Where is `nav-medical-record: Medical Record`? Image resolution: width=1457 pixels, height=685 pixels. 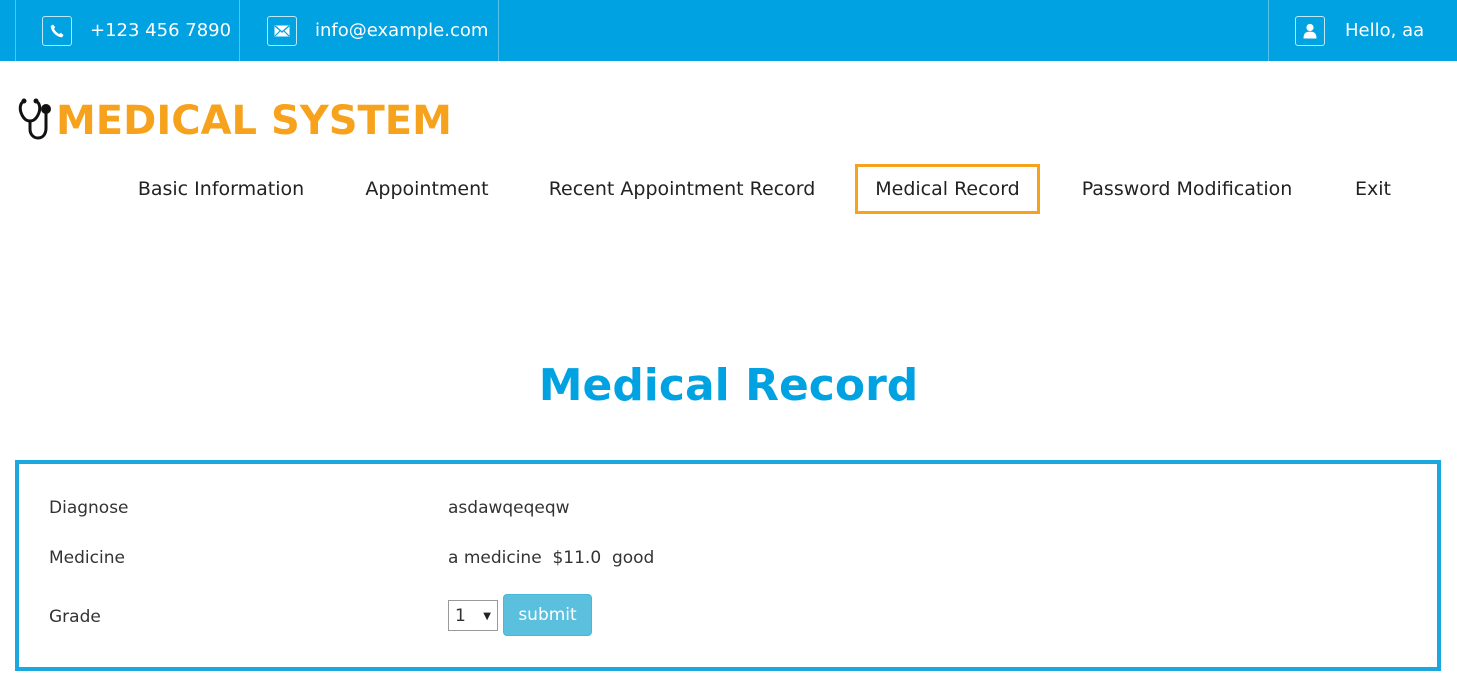
nav-medical-record: Medical Record is located at coordinates (947, 189).